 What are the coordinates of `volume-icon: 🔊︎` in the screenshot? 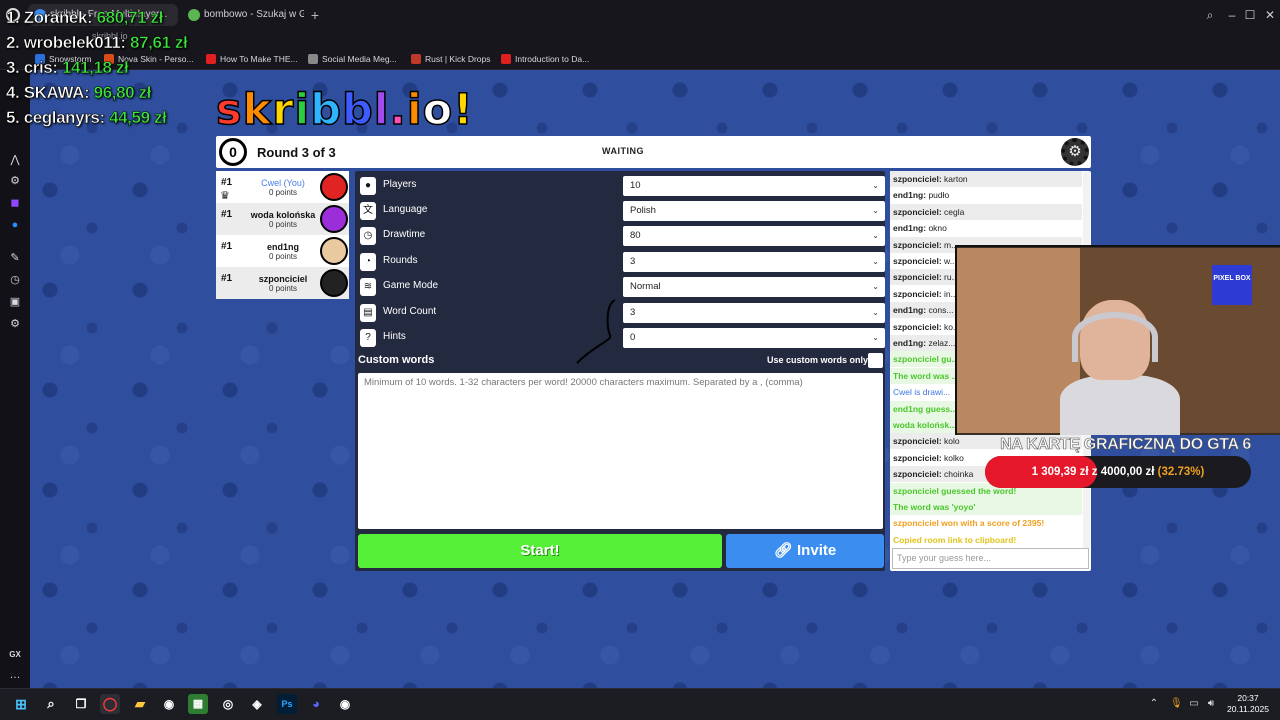 It's located at (1211, 704).